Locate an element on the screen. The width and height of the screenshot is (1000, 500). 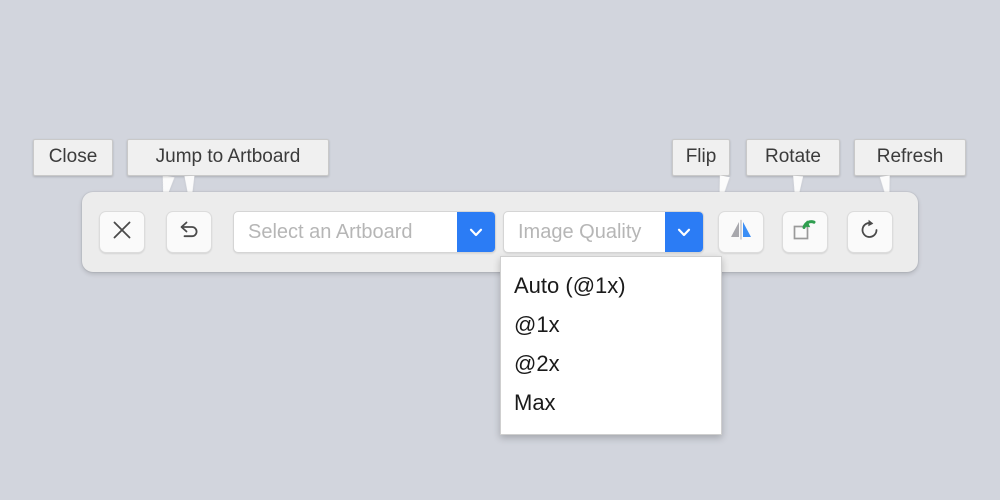
artboard-select: Select an Artboard is located at coordinates (364, 232).